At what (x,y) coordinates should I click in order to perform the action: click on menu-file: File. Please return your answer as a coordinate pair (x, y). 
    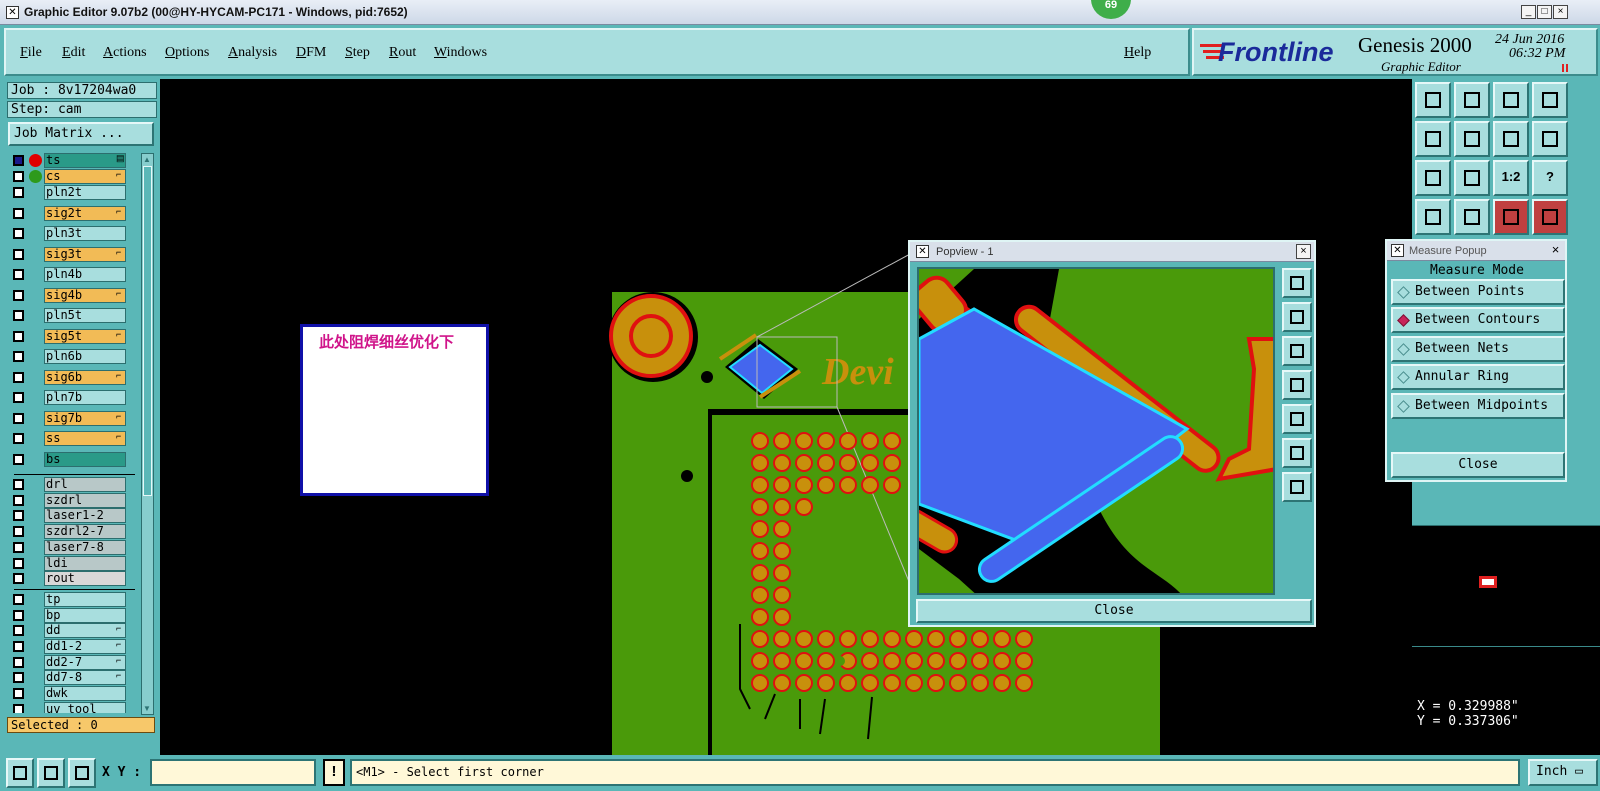
    Looking at the image, I should click on (31, 53).